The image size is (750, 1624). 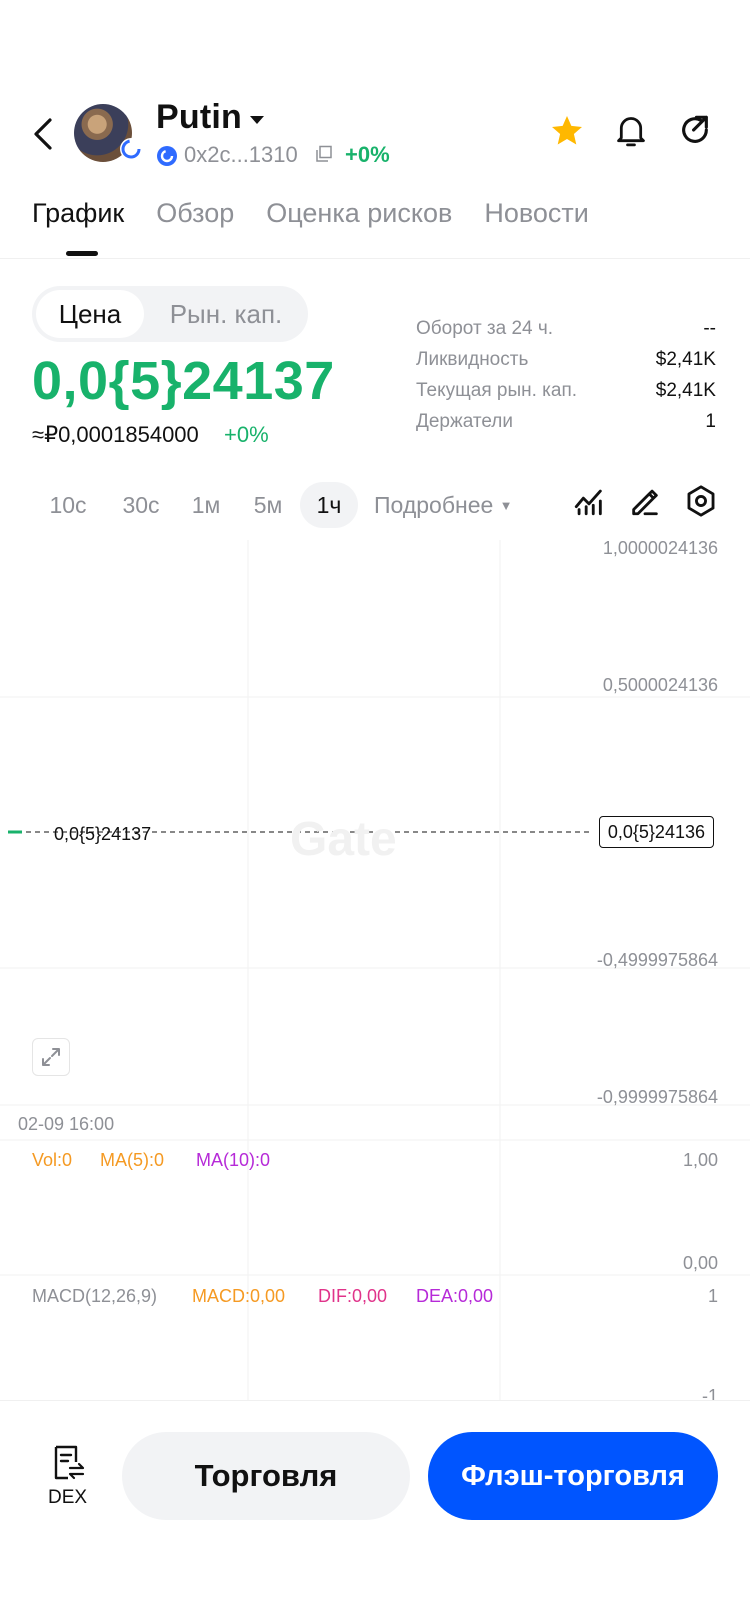 I want to click on dif-label: DIF:0,00, so click(x=353, y=1296).